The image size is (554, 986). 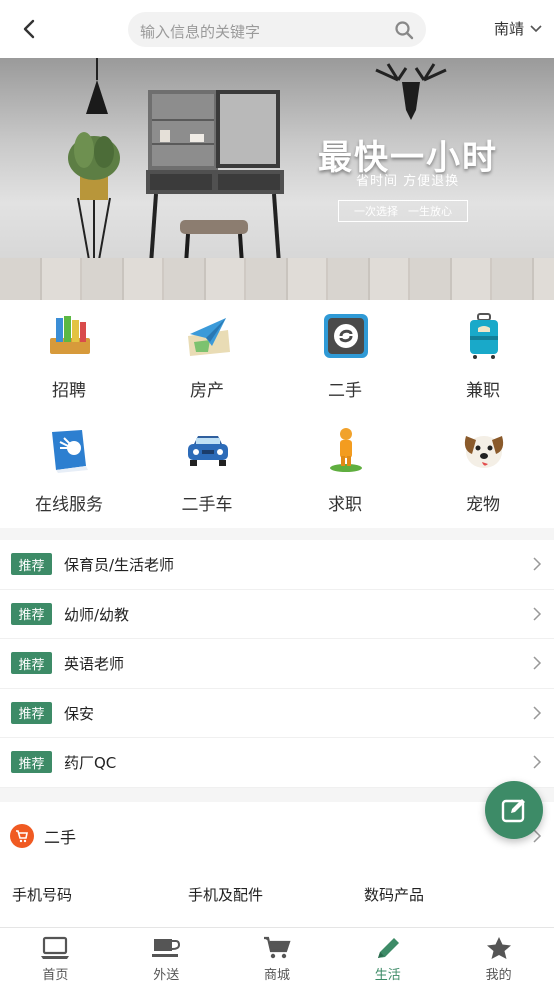 I want to click on person-pin-icon, so click(x=346, y=450).